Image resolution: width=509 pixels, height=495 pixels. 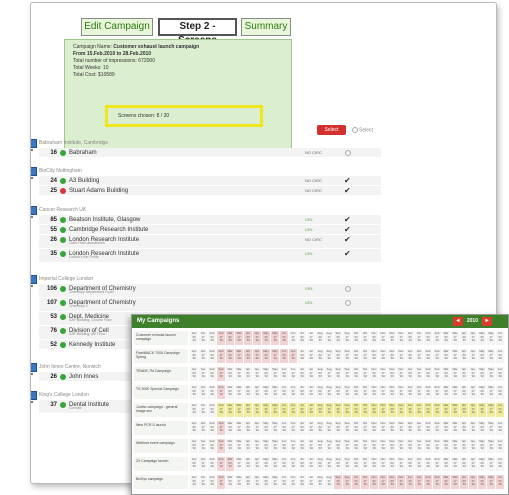 What do you see at coordinates (161, 482) in the screenshot?
I see `campaign-name: BioSys campaign` at bounding box center [161, 482].